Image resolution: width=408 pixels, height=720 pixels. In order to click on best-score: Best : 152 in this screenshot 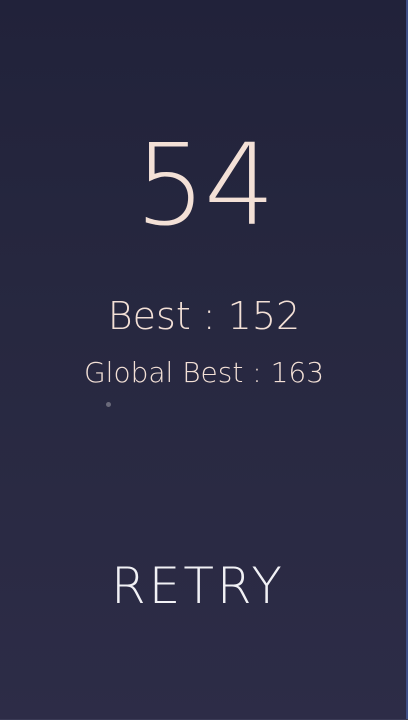, I will do `click(204, 316)`.